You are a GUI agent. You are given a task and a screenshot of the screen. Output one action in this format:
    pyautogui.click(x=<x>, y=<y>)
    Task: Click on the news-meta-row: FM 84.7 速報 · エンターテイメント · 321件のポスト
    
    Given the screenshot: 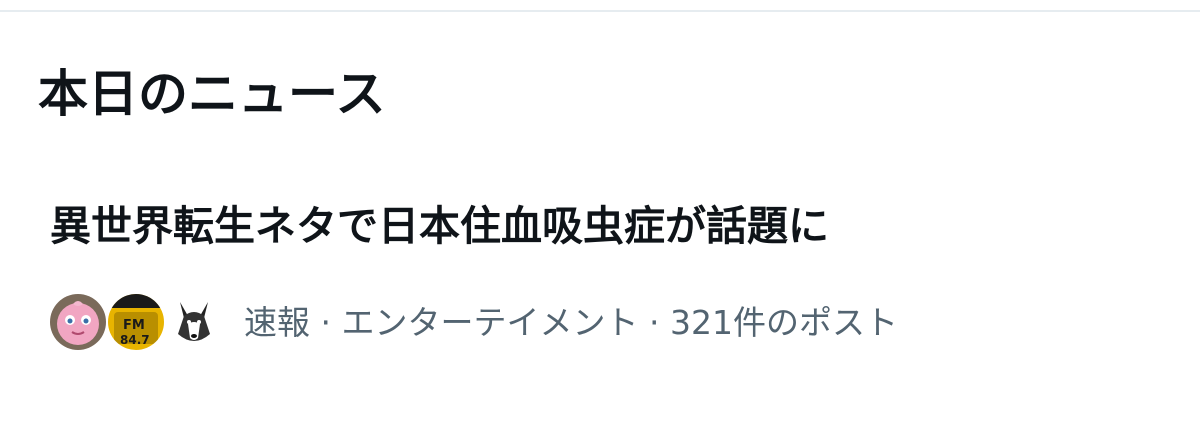 What is the action you would take?
    pyautogui.click(x=473, y=323)
    